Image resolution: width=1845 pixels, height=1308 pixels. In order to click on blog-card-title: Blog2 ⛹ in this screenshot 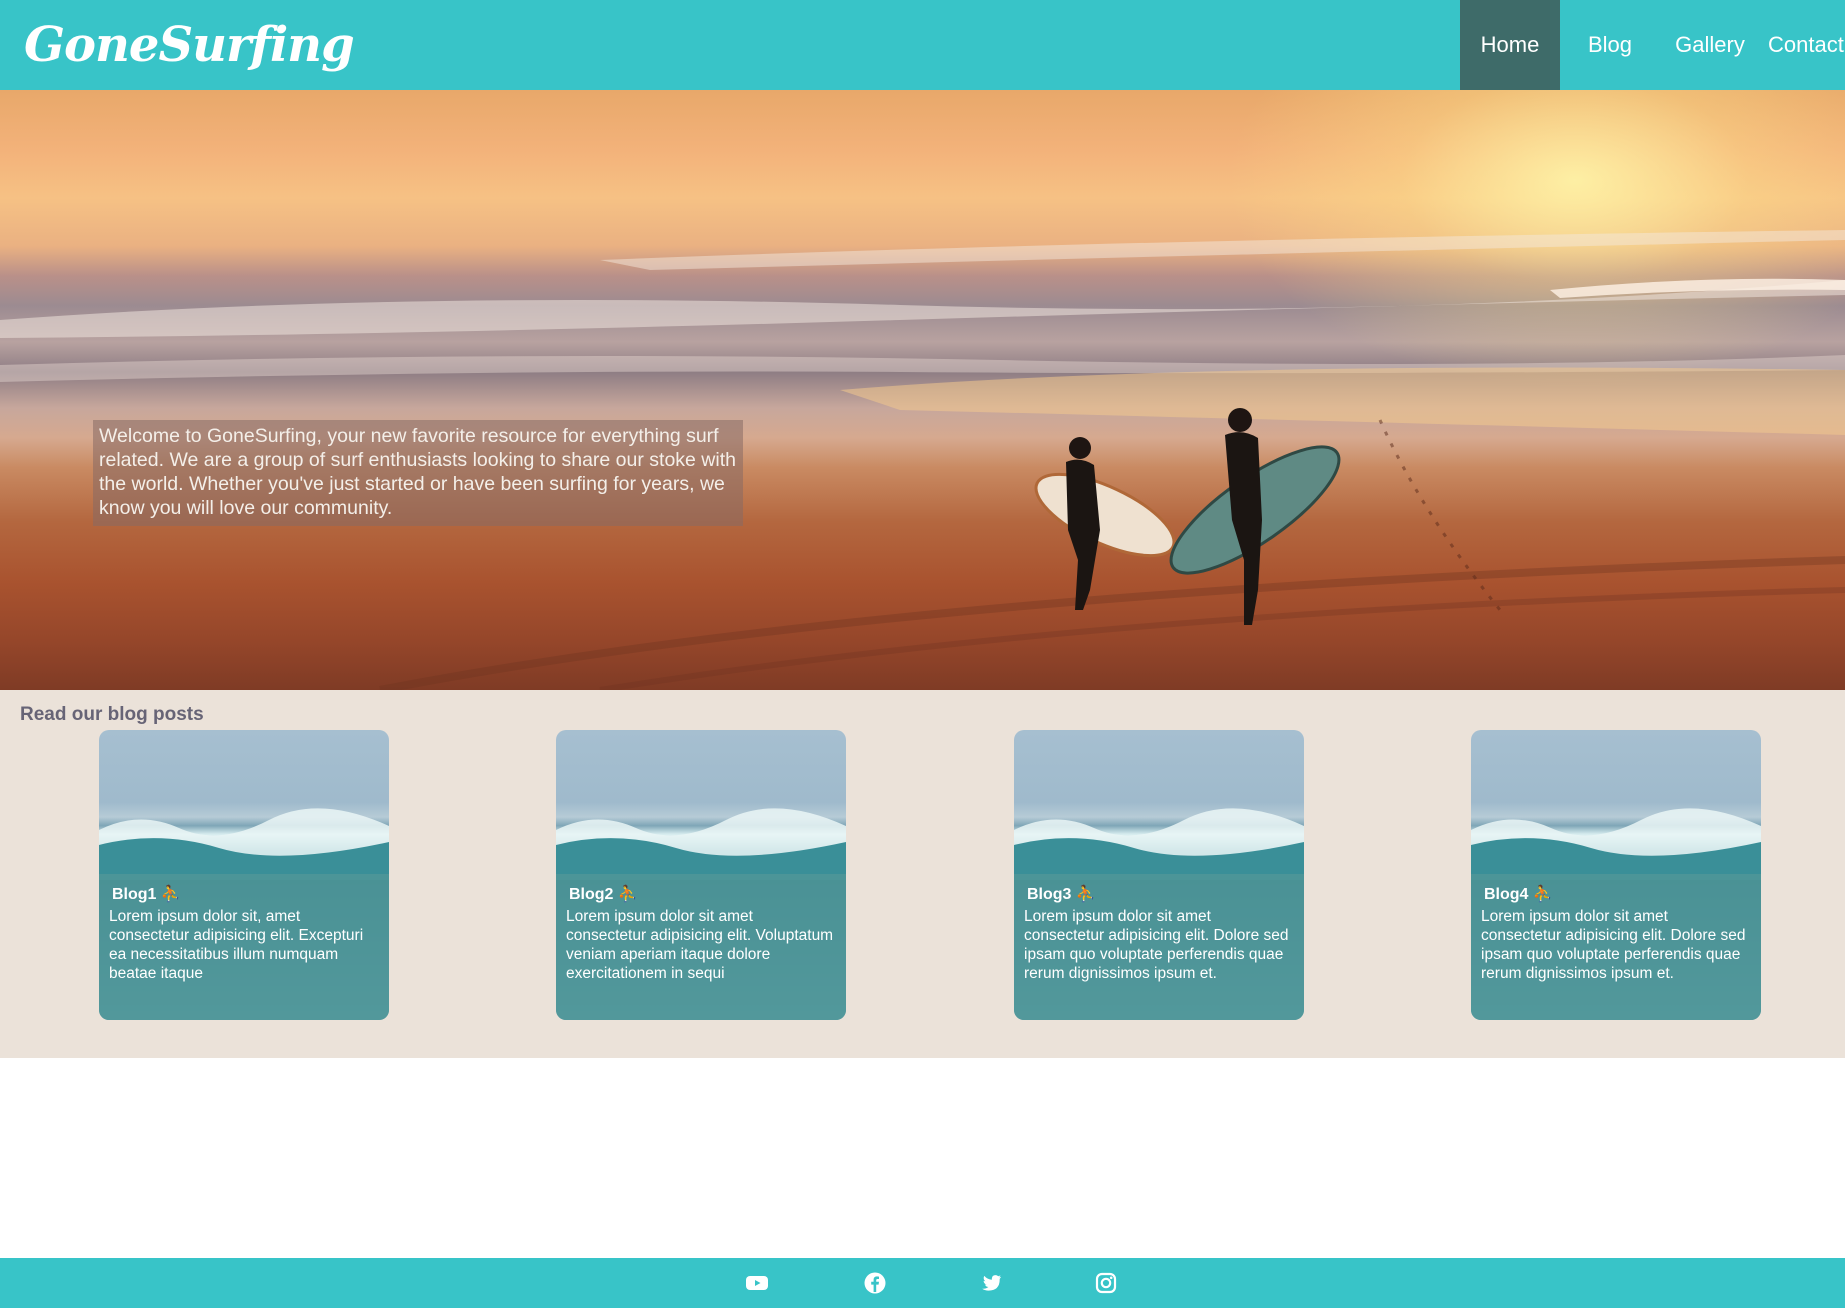, I will do `click(603, 894)`.